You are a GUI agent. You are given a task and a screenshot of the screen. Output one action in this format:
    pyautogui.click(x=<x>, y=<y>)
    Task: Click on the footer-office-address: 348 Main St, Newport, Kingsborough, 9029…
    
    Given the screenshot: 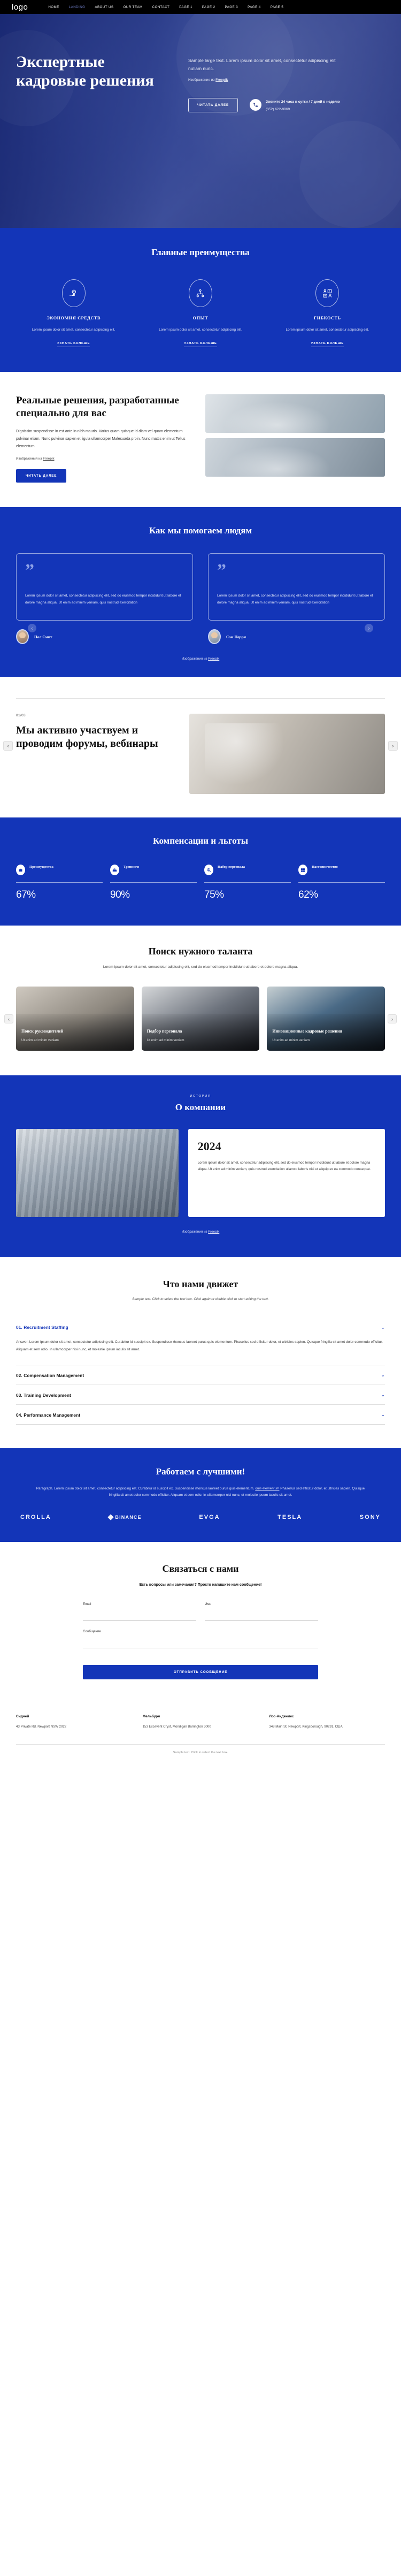 What is the action you would take?
    pyautogui.click(x=306, y=1727)
    